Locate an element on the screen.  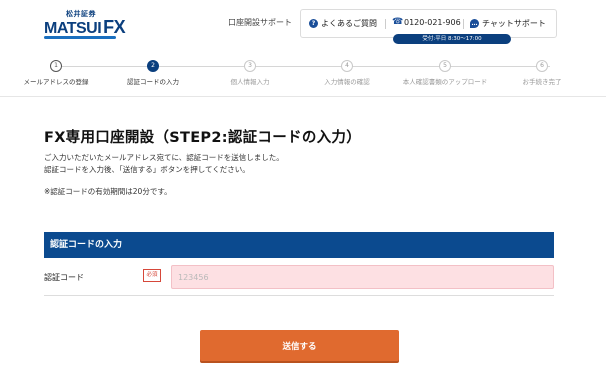
step-number: 3 is located at coordinates (250, 66).